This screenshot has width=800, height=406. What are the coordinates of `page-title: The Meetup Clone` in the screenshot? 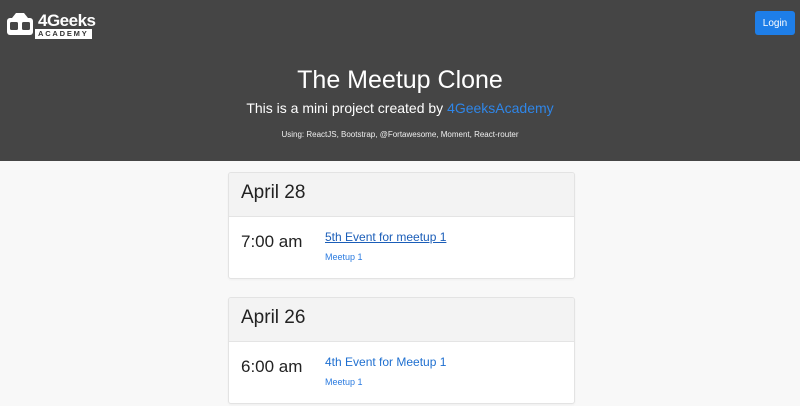 It's located at (400, 80).